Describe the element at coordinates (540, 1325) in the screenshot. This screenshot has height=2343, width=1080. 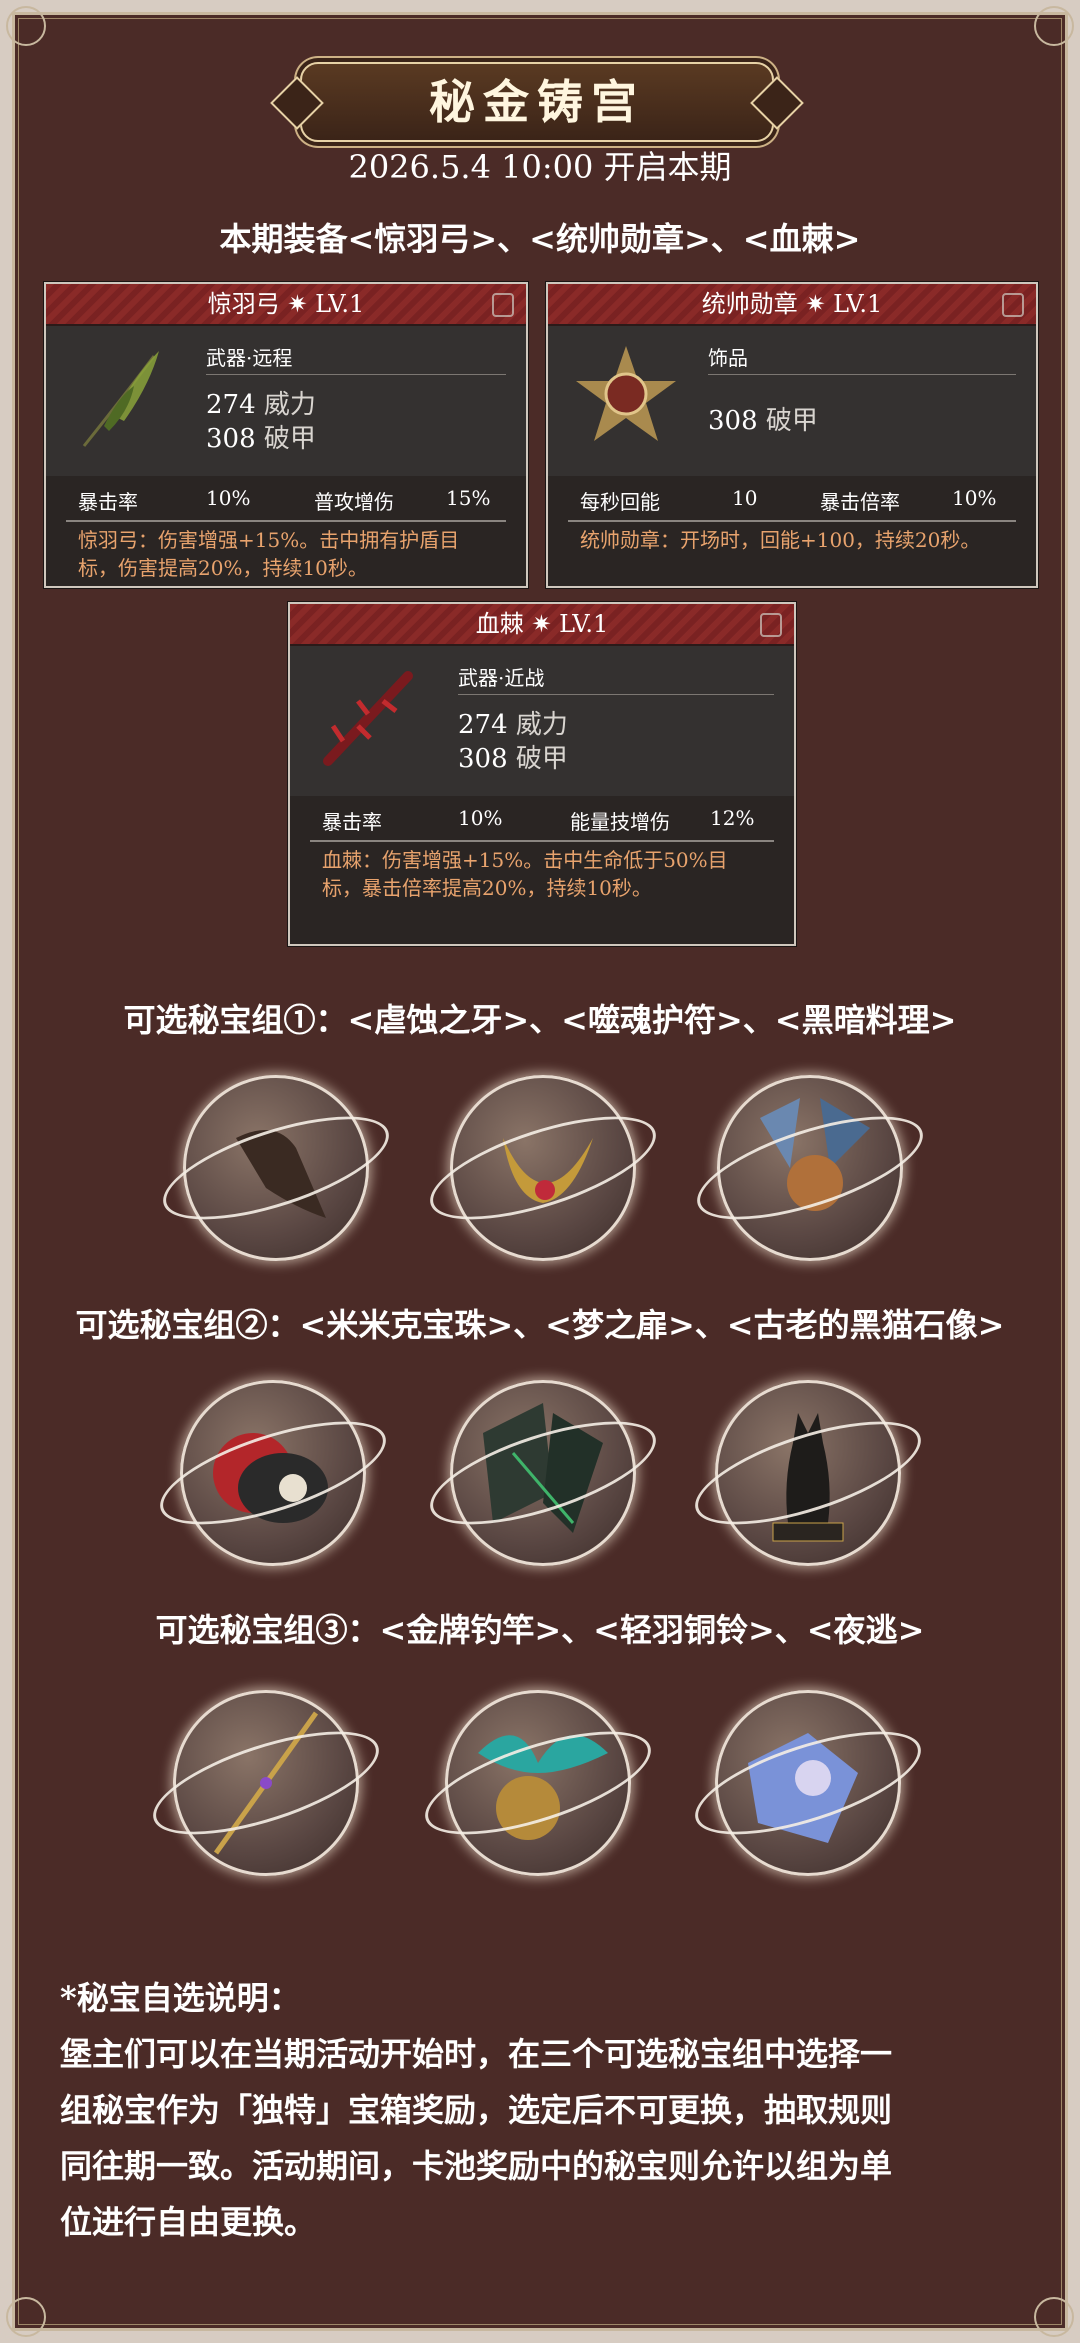
I see `treasure-group-2-heading: 可选秘宝组②：<米米克宝珠>、<梦之扉>、<古老的黑猫石像>` at that location.